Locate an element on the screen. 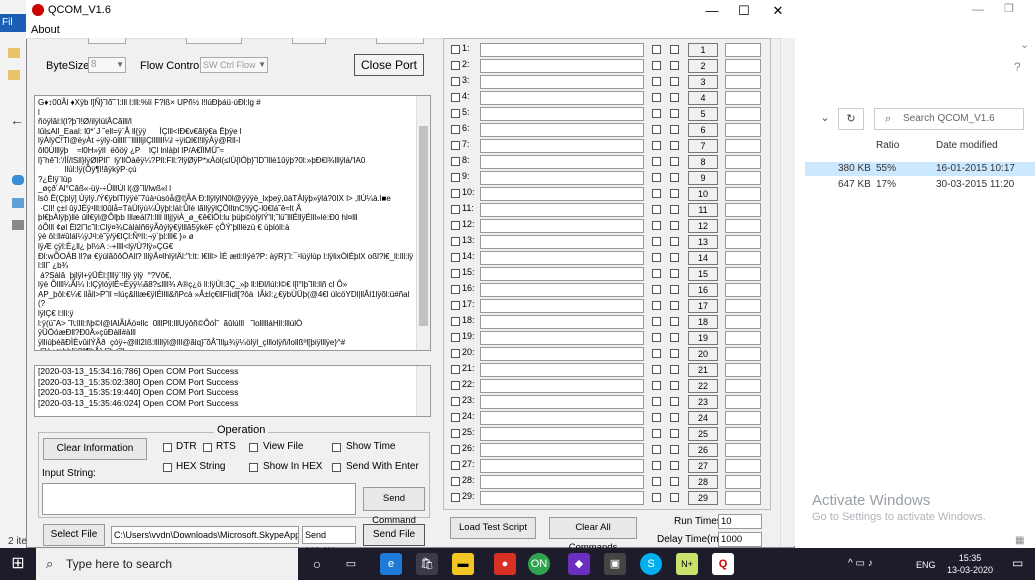 The image size is (1035, 580). baudrate-select-clipped is located at coordinates (214, 41).